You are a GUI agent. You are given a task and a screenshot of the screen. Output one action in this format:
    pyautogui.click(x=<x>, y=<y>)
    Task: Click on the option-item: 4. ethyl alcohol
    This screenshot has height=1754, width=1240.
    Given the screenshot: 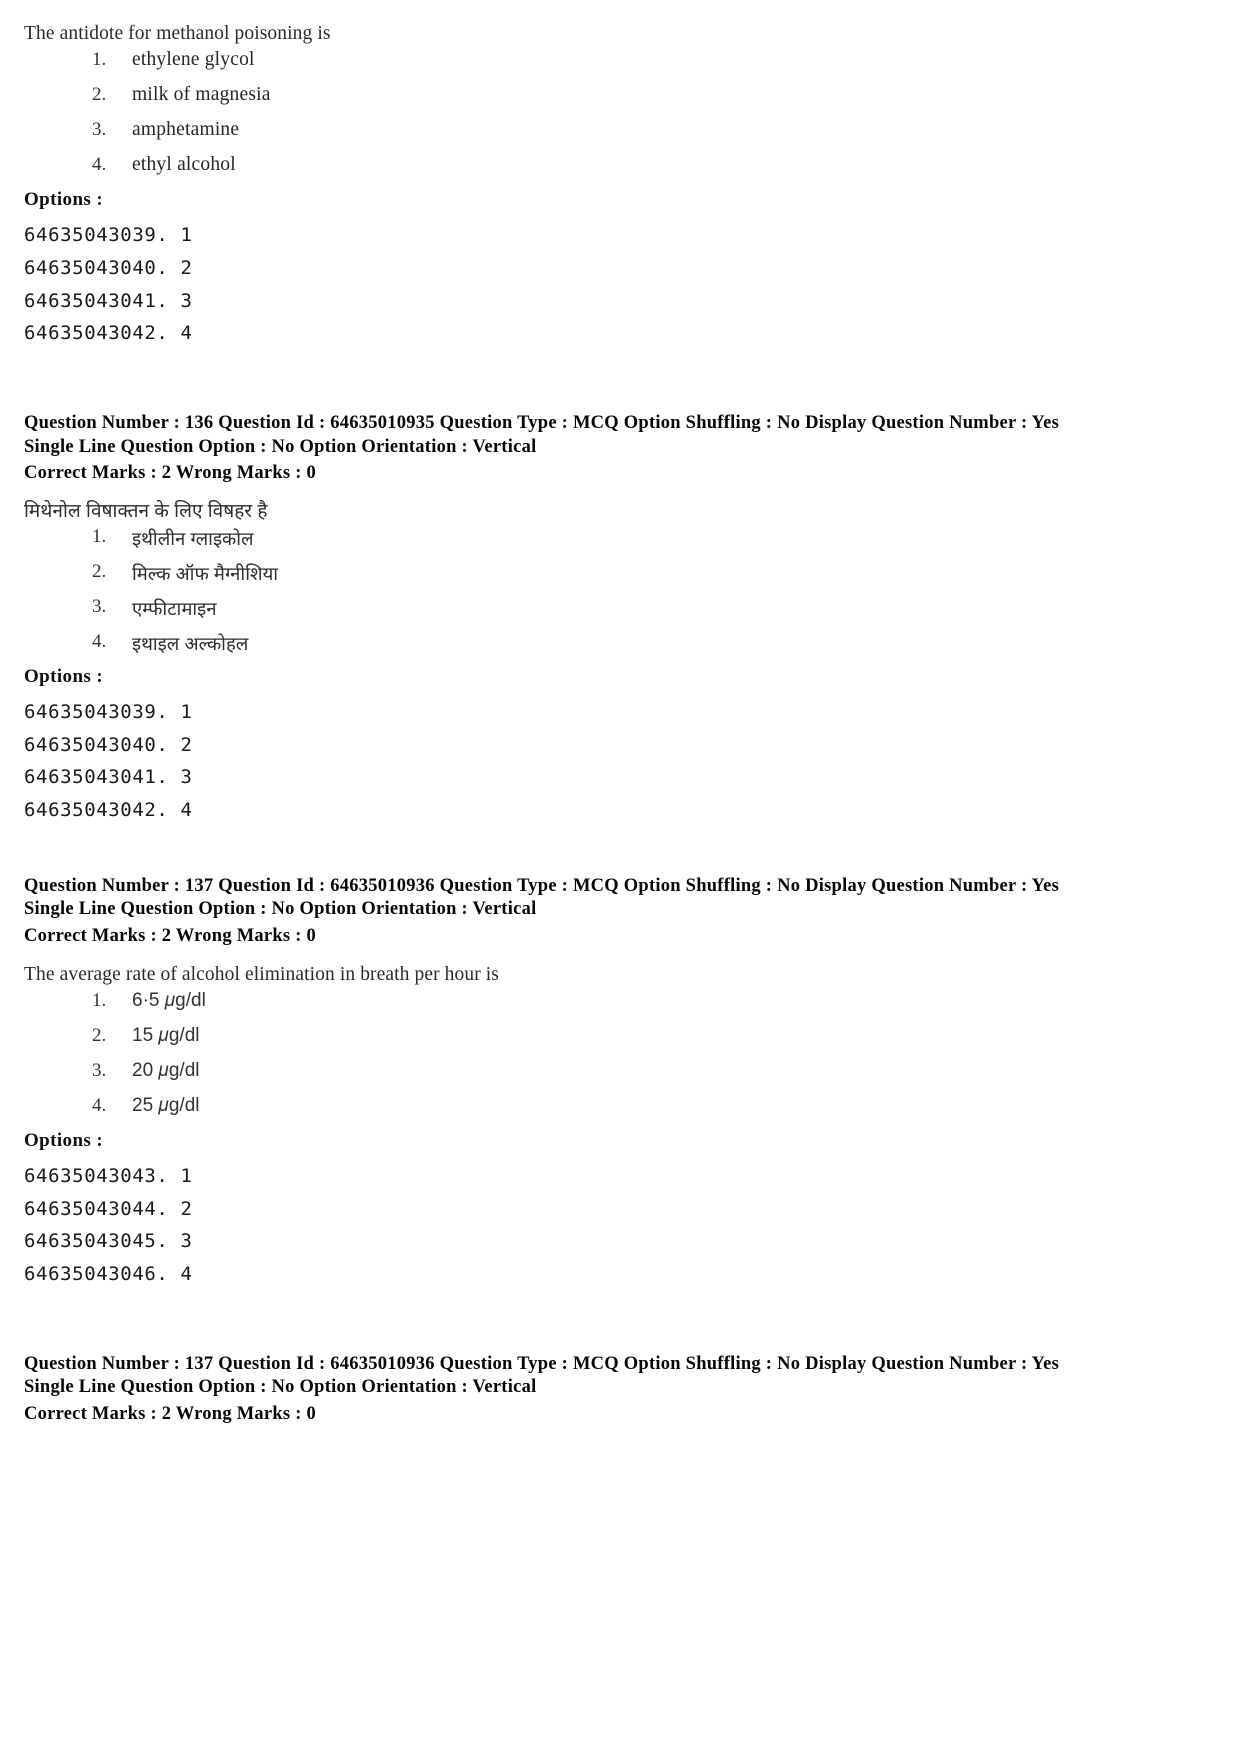 What is the action you would take?
    pyautogui.click(x=554, y=168)
    